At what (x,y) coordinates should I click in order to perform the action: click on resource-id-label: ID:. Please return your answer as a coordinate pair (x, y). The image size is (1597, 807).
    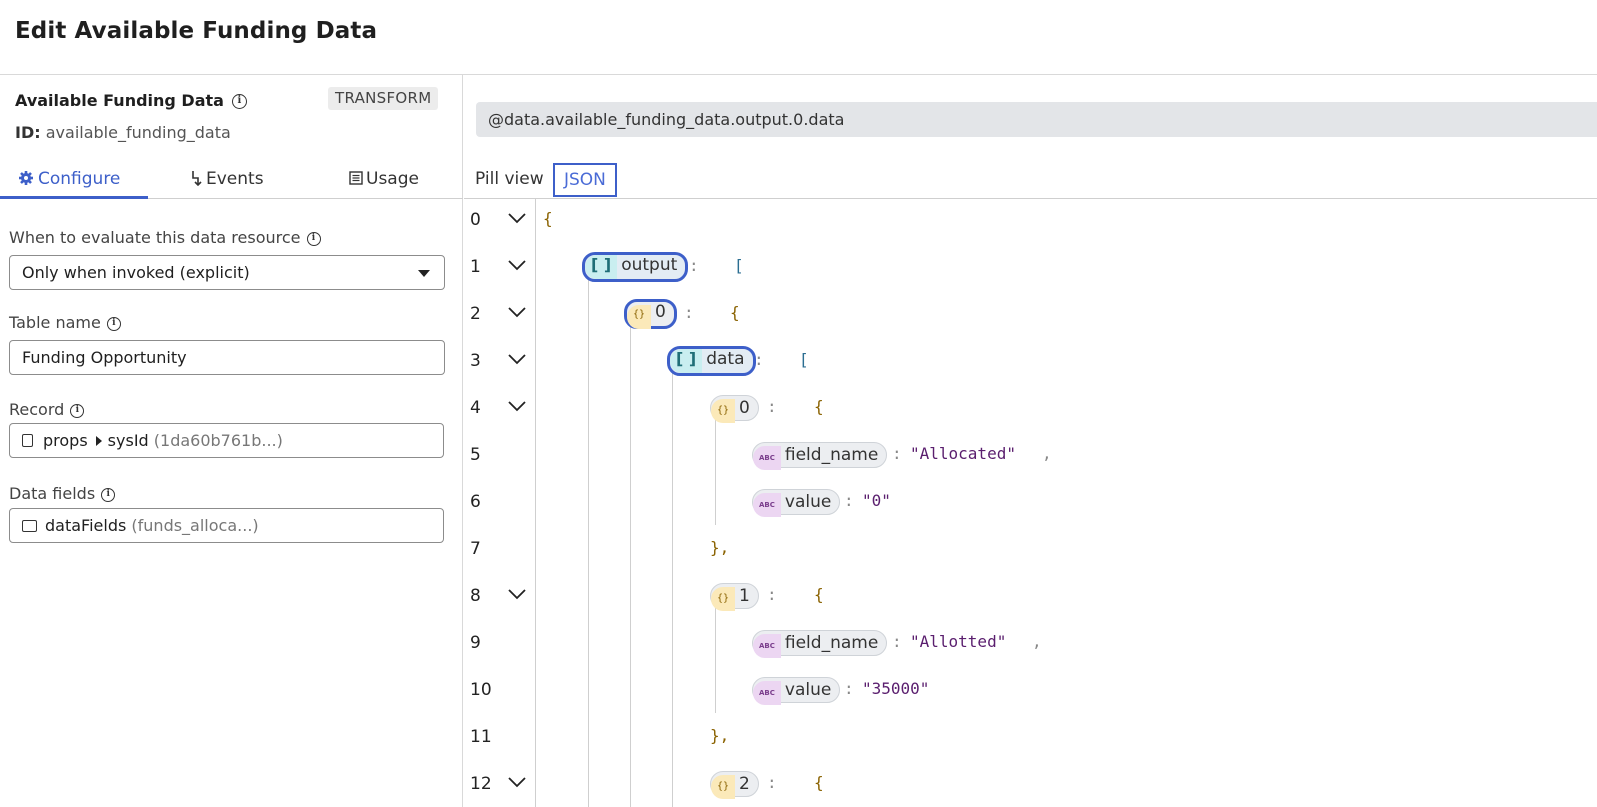
    Looking at the image, I should click on (28, 132).